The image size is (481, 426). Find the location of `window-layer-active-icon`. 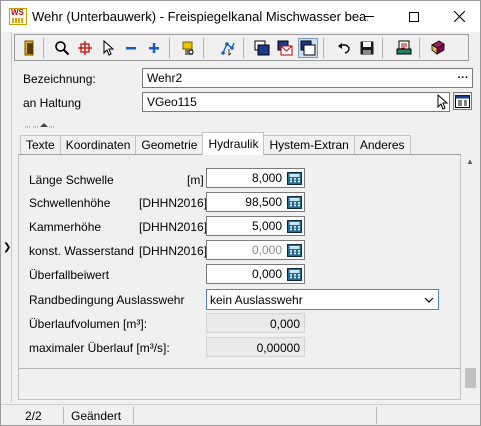

window-layer-active-icon is located at coordinates (308, 48).